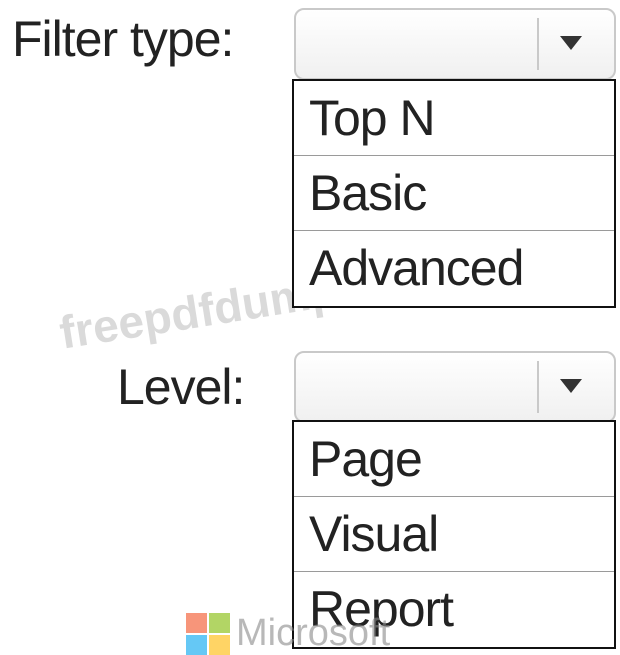 Image resolution: width=620 pixels, height=655 pixels. What do you see at coordinates (219, 622) in the screenshot?
I see `logo-square-green` at bounding box center [219, 622].